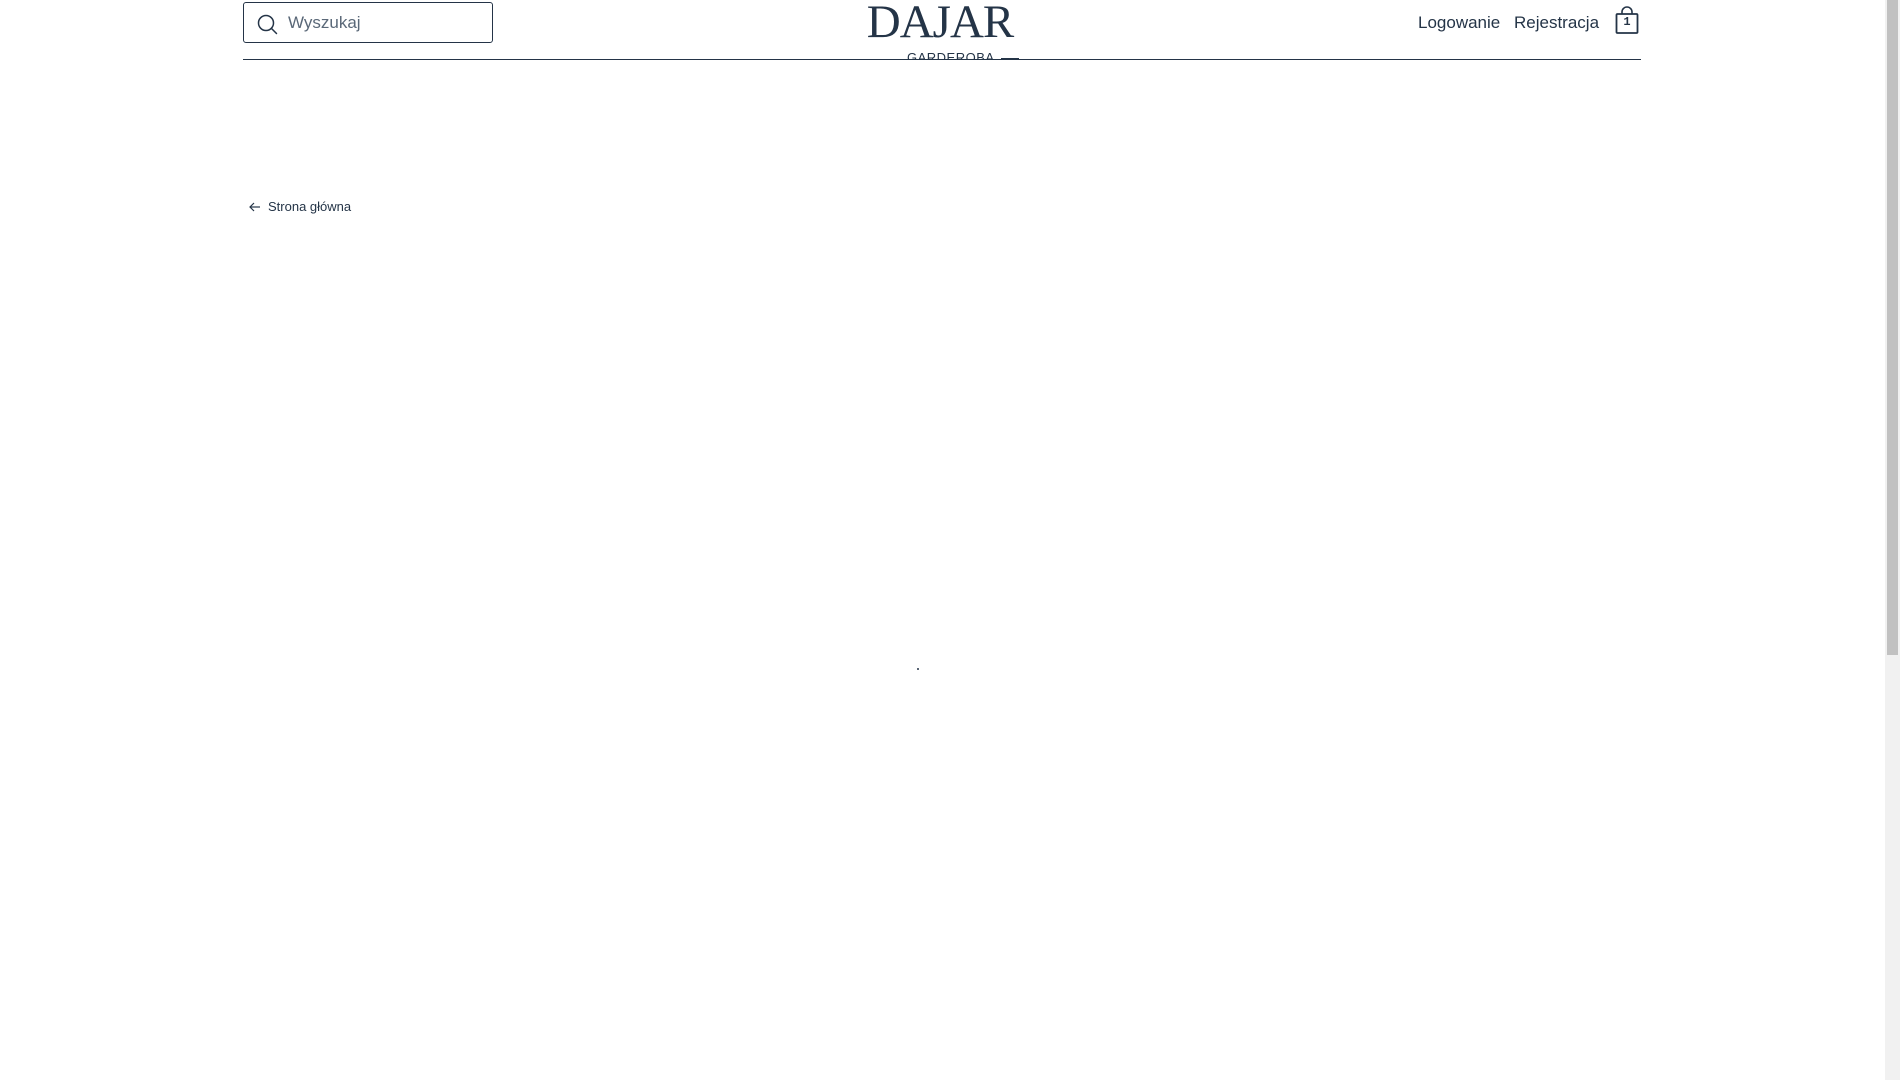 This screenshot has width=1900, height=1080. Describe the element at coordinates (254, 206) in the screenshot. I see `arrow-left-icon` at that location.